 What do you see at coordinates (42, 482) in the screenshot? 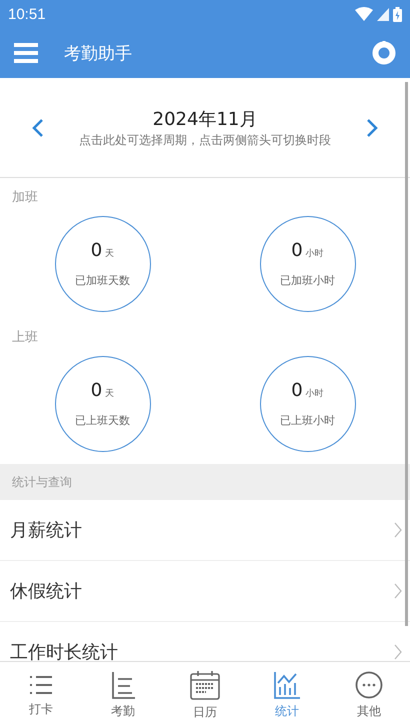
I see `section-header-text: 统计与查询` at bounding box center [42, 482].